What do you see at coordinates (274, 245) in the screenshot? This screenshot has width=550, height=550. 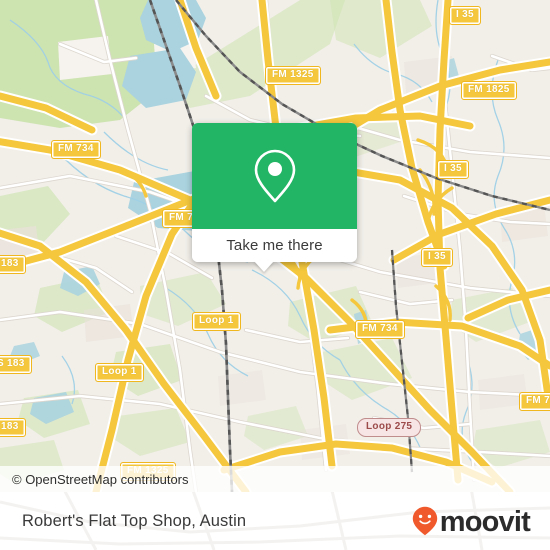 I see `take-me-there-button: Take me there` at bounding box center [274, 245].